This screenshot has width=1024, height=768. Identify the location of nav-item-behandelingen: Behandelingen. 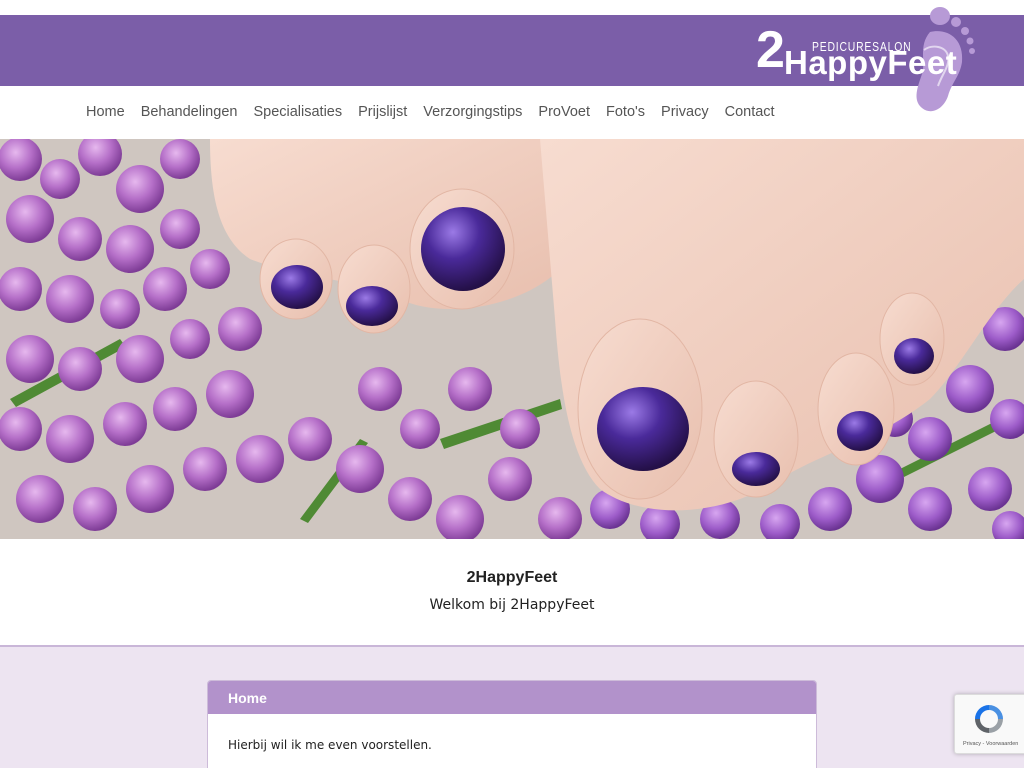
(189, 112).